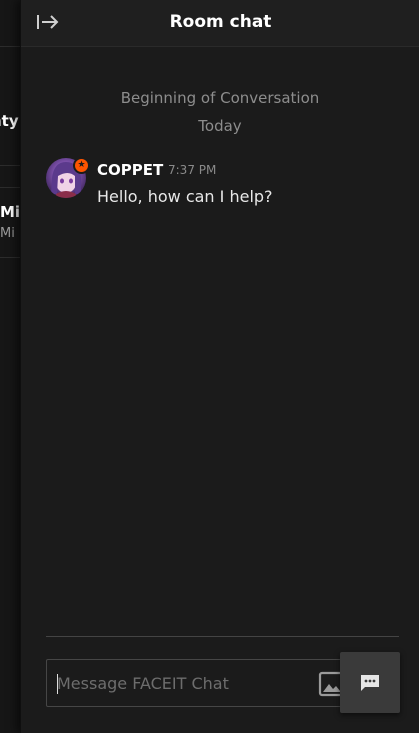  I want to click on conversation-beginning-label: Beginning of Conversation, so click(220, 98).